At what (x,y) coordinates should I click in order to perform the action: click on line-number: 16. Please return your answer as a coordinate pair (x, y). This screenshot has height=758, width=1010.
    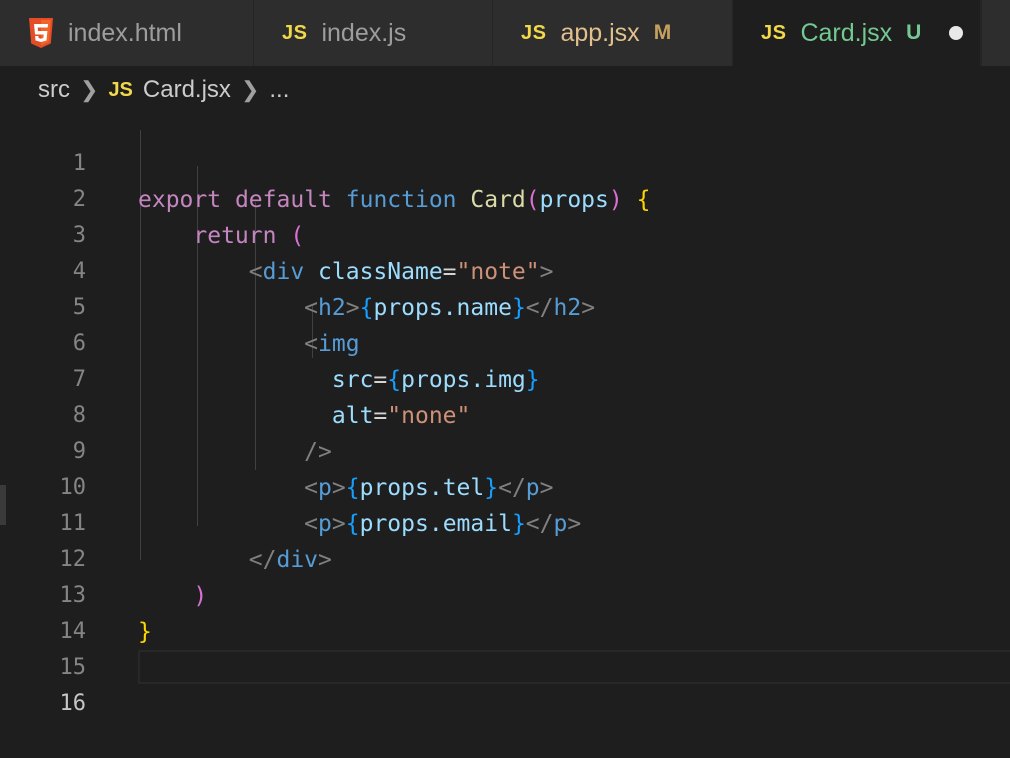
    Looking at the image, I should click on (73, 703).